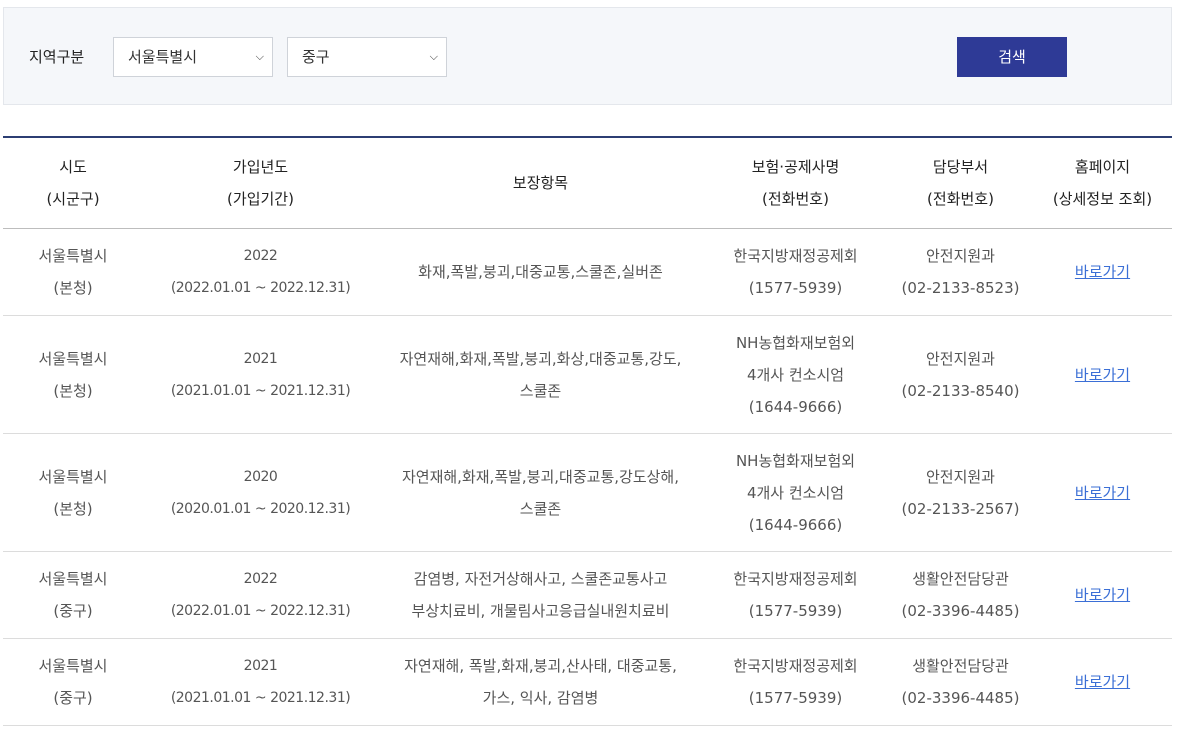 The height and width of the screenshot is (731, 1183). What do you see at coordinates (540, 666) in the screenshot?
I see `cell-line: 자연재해, 폭발,화재,붕괴,산사태, 대중교통,` at bounding box center [540, 666].